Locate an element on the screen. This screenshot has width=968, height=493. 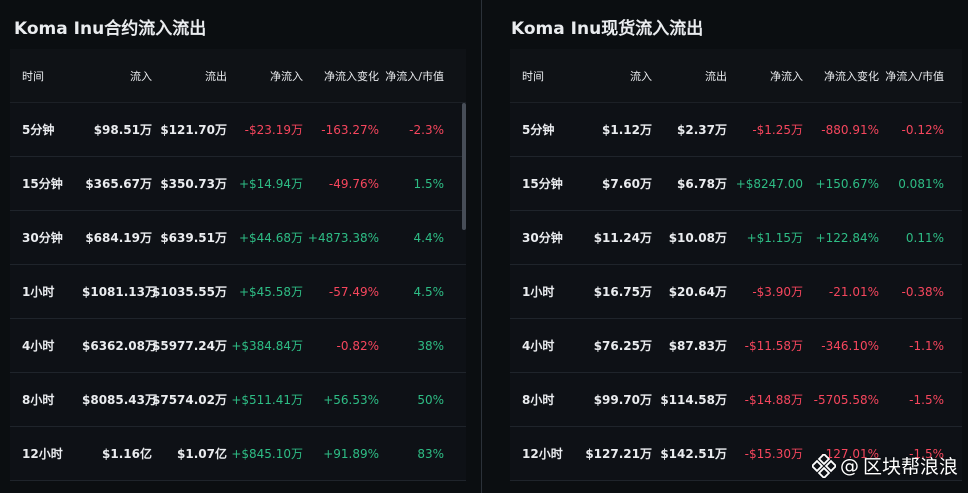
row-net-inflow-change: -57.49% is located at coordinates (353, 291).